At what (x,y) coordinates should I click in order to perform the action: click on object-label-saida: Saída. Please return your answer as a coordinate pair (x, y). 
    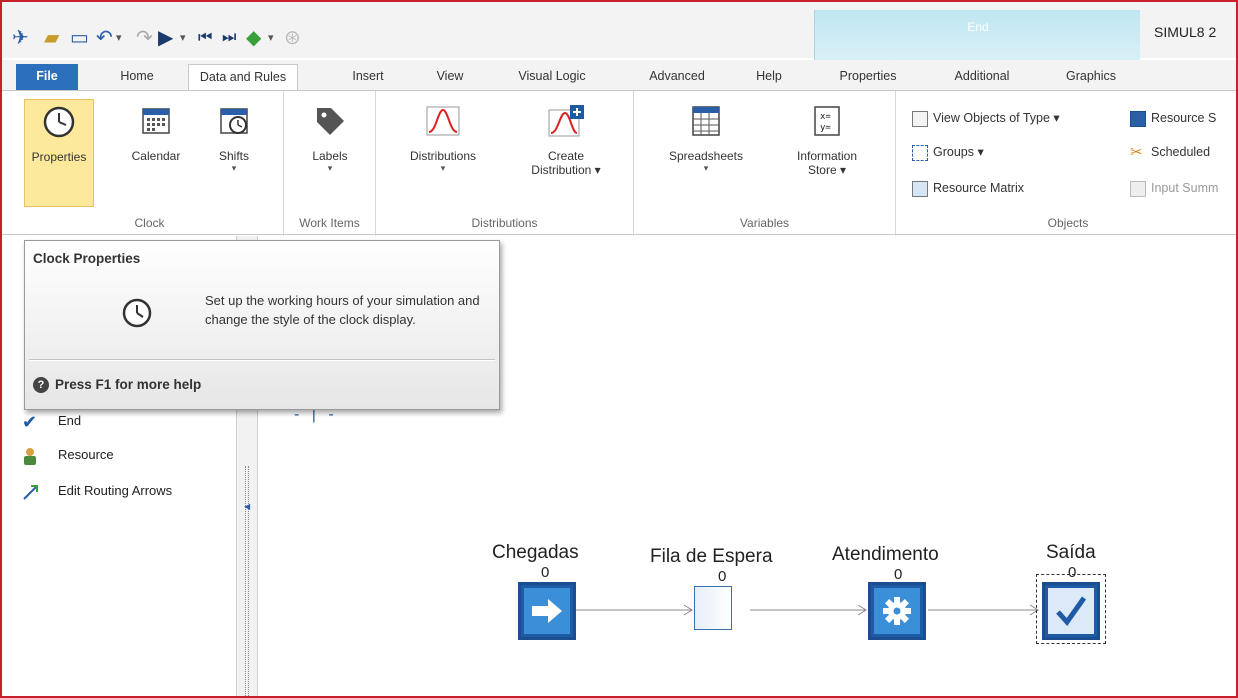
    Looking at the image, I should click on (1071, 553).